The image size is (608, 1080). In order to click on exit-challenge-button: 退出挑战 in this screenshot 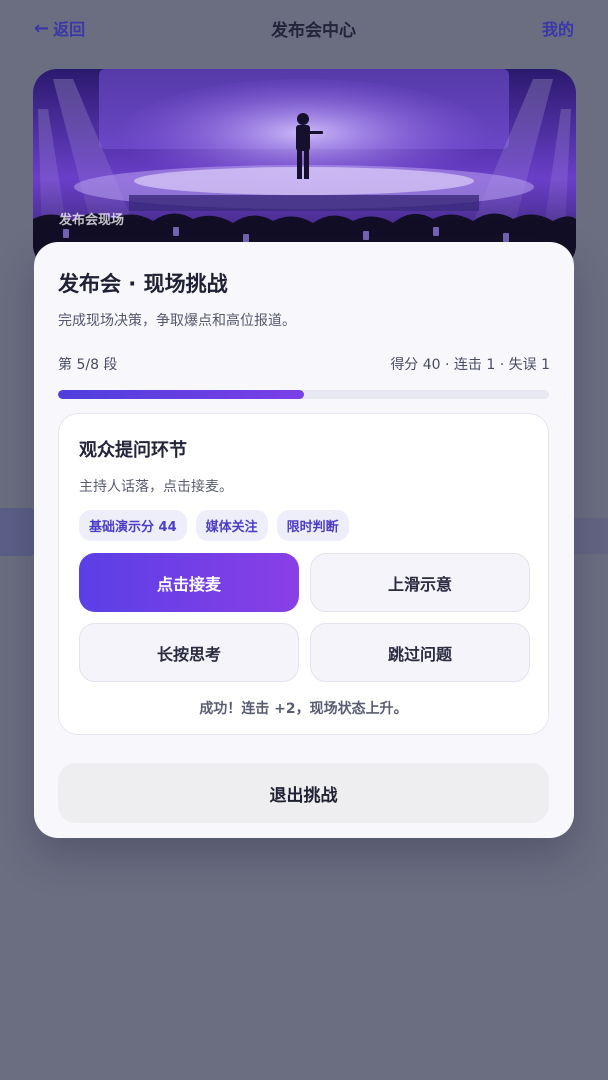, I will do `click(303, 793)`.